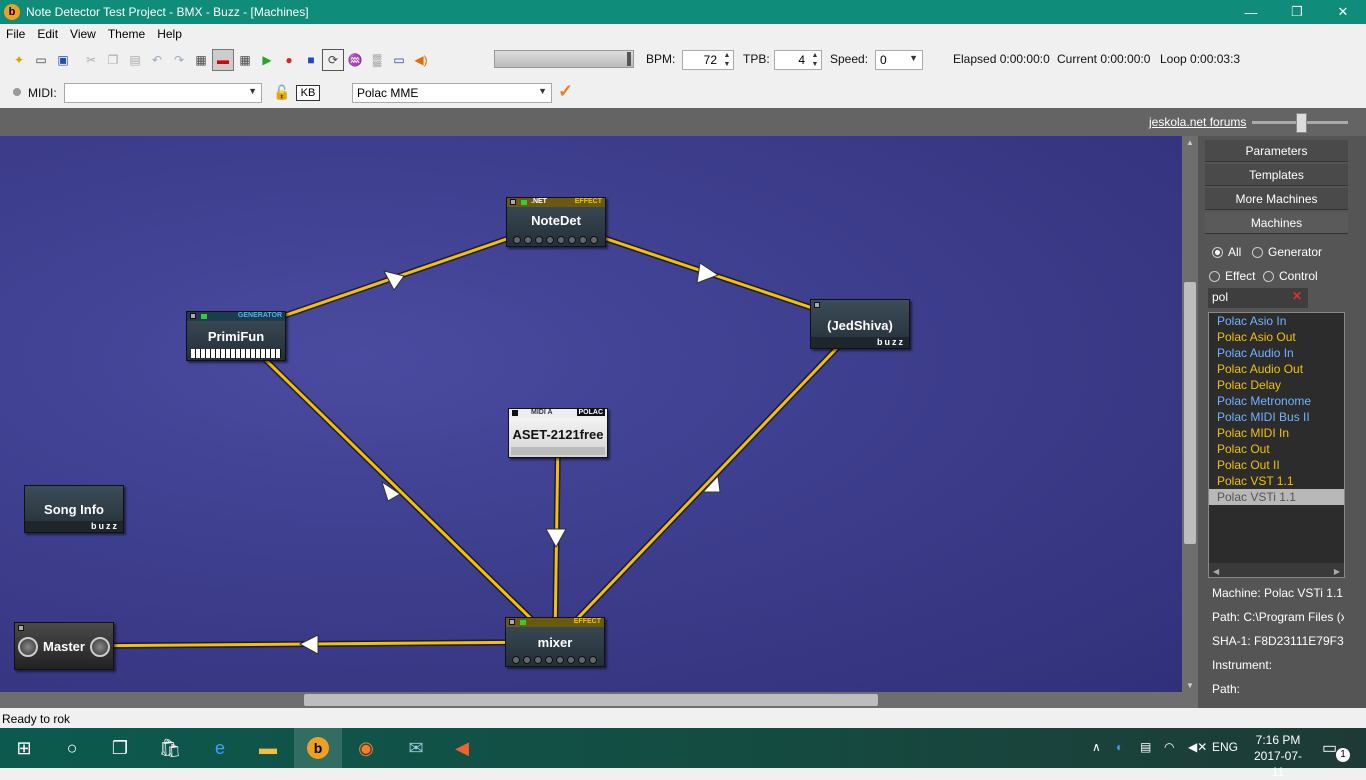 Image resolution: width=1366 pixels, height=780 pixels. What do you see at coordinates (157, 60) in the screenshot?
I see `undo-icon: ↶` at bounding box center [157, 60].